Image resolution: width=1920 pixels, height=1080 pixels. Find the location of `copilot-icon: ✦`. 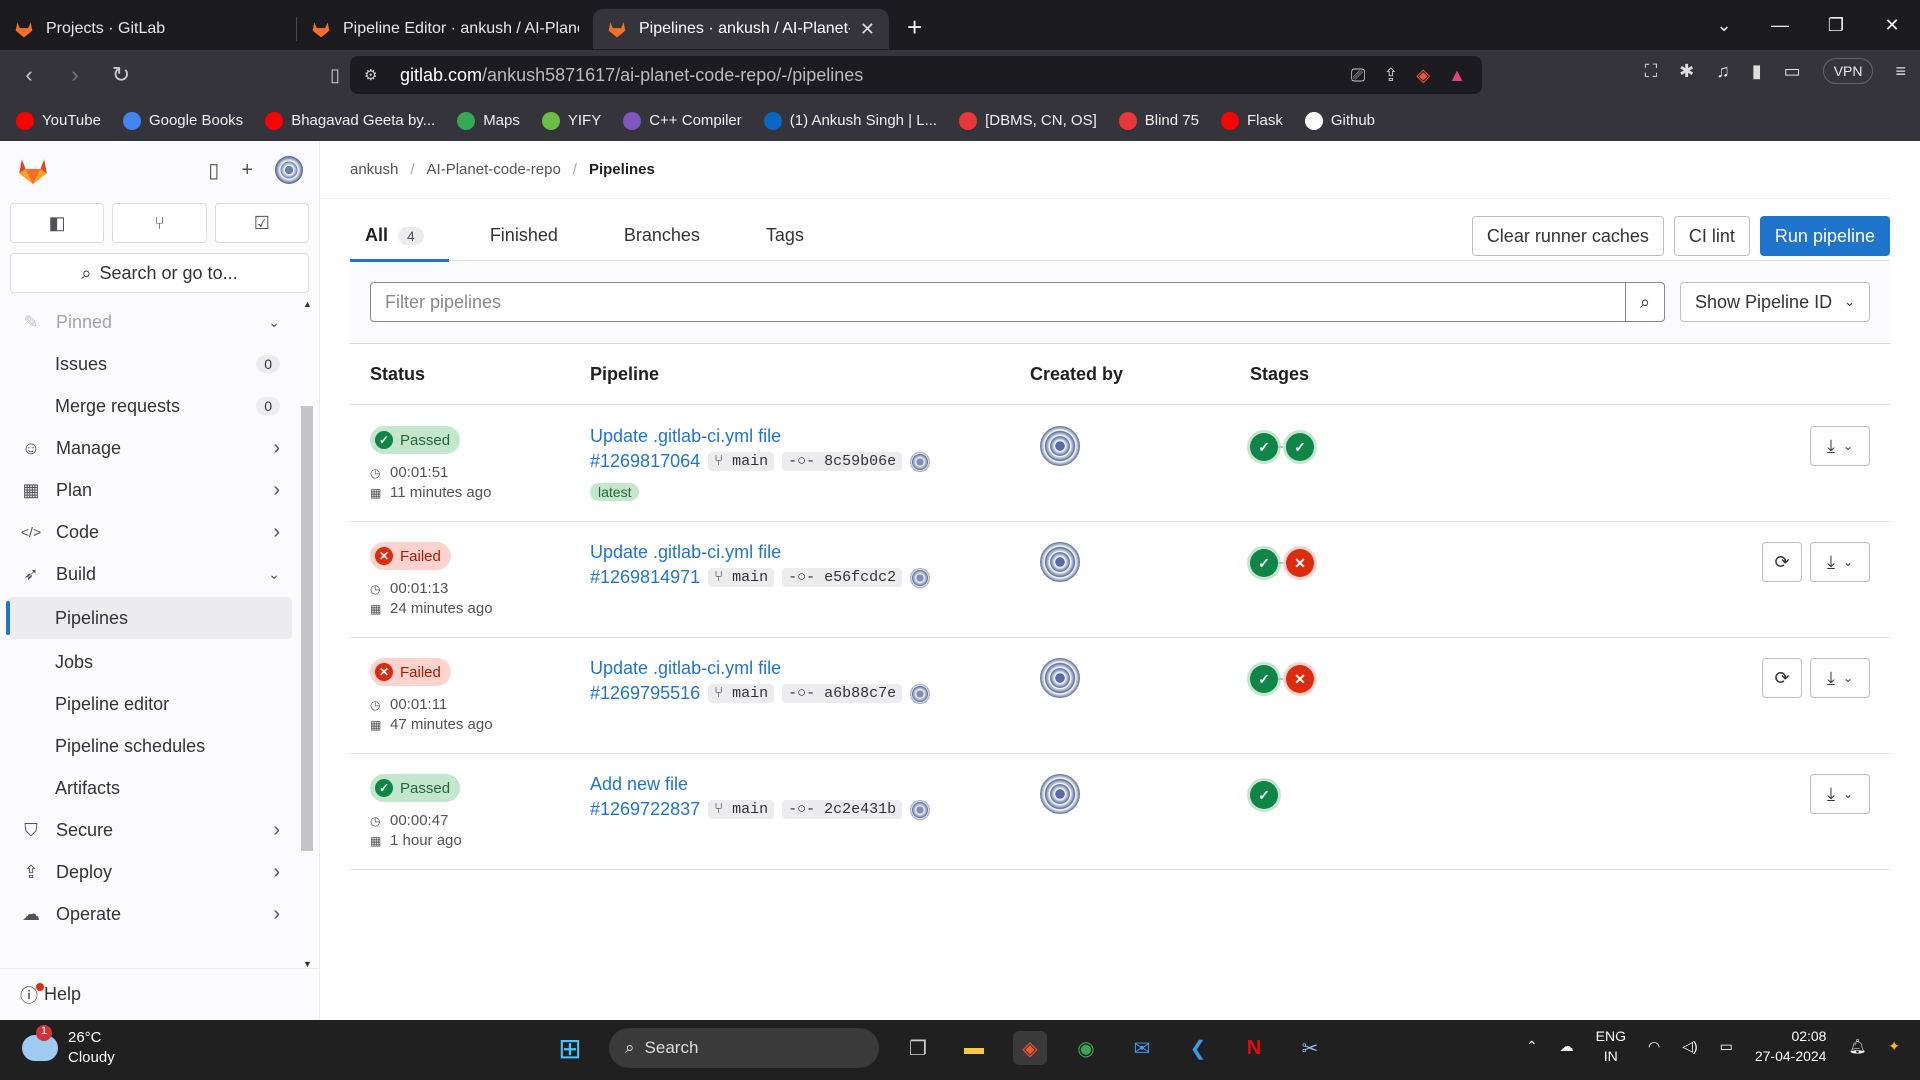

copilot-icon: ✦ is located at coordinates (1894, 1046).